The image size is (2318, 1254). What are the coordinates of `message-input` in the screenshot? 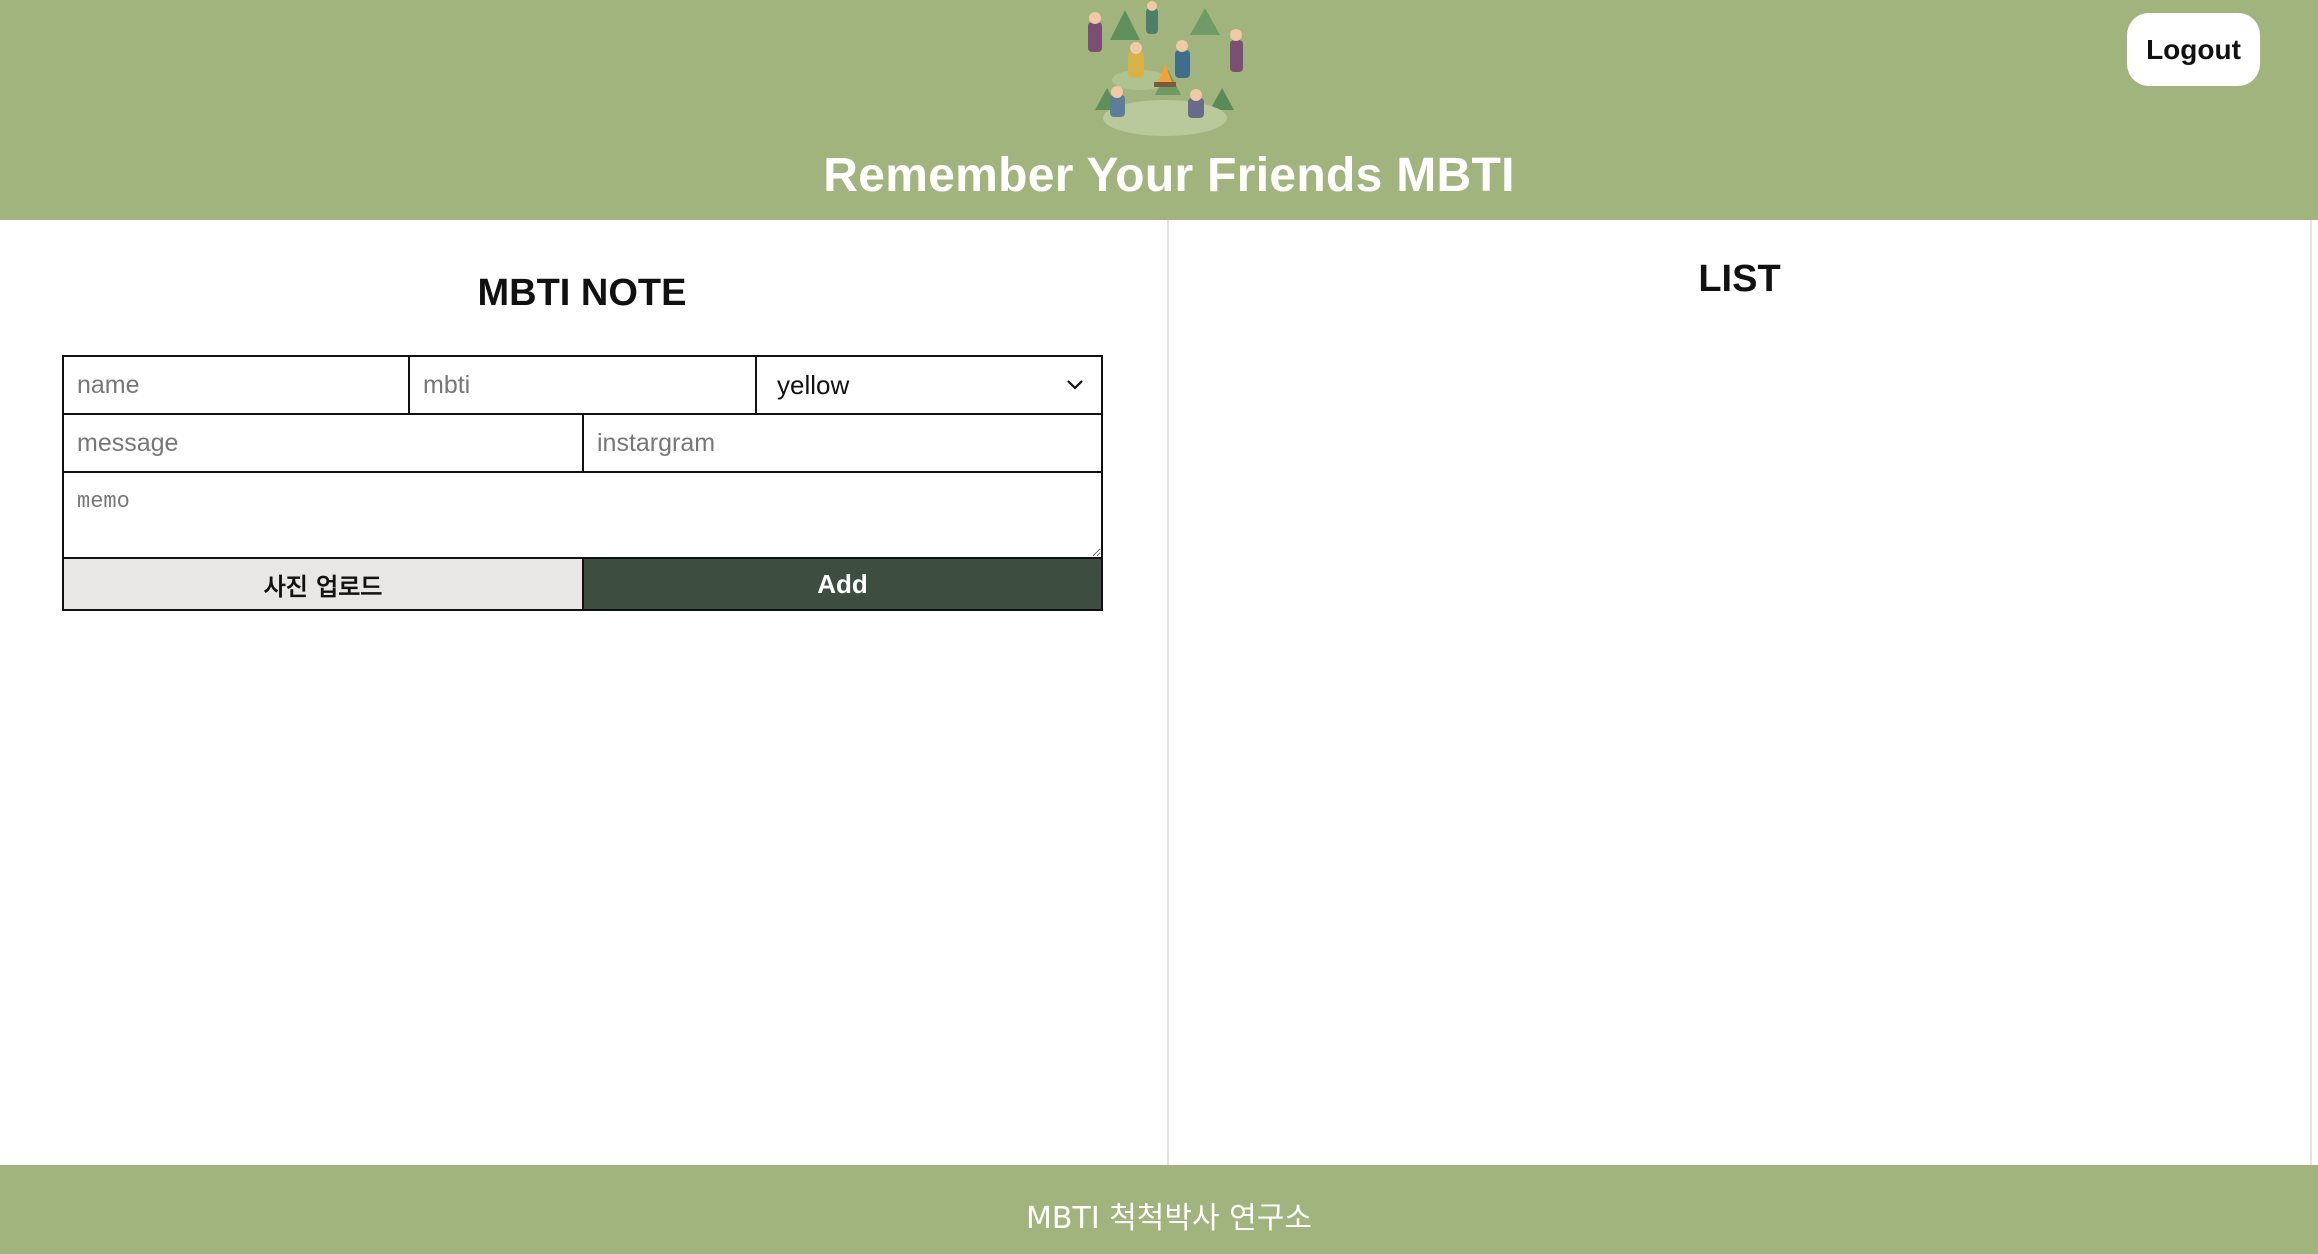 It's located at (323, 443).